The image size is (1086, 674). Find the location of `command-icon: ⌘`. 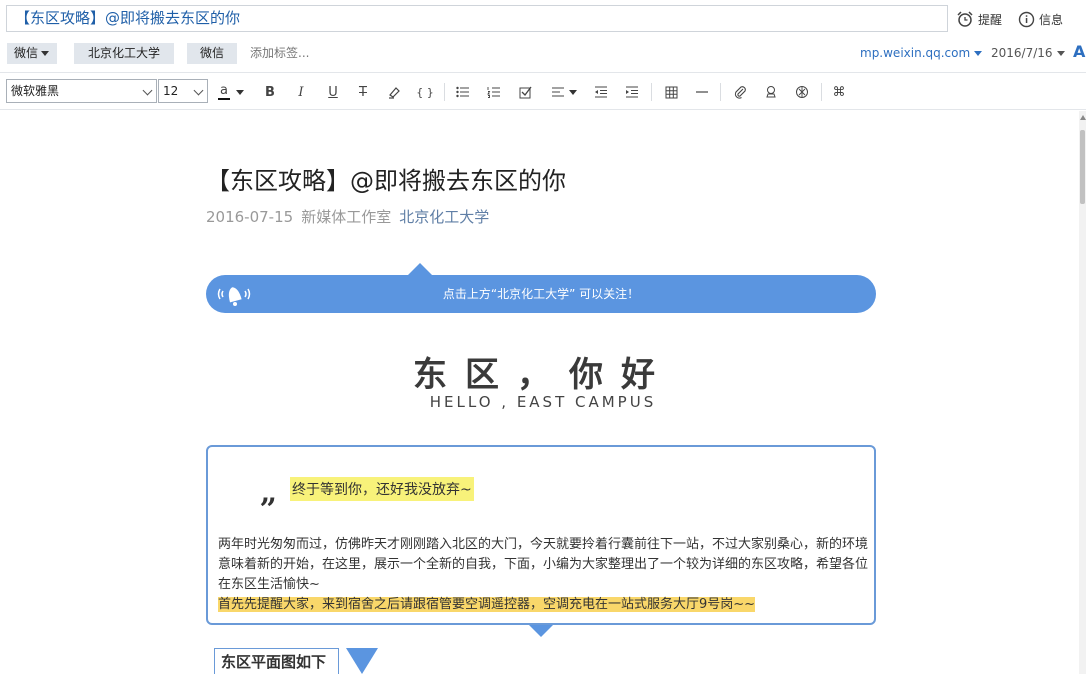

command-icon: ⌘ is located at coordinates (839, 92).